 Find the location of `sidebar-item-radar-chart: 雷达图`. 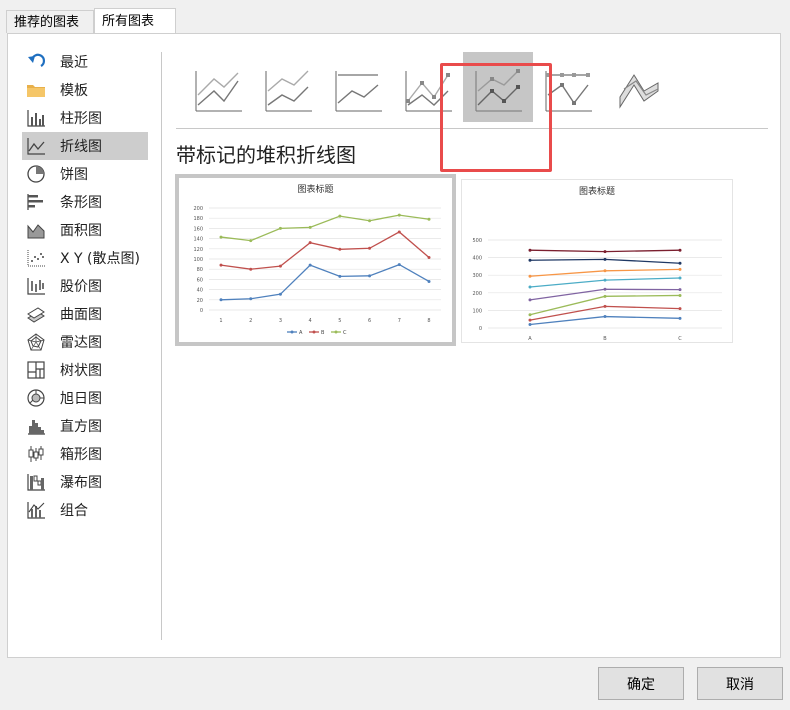

sidebar-item-radar-chart: 雷达图 is located at coordinates (85, 342).